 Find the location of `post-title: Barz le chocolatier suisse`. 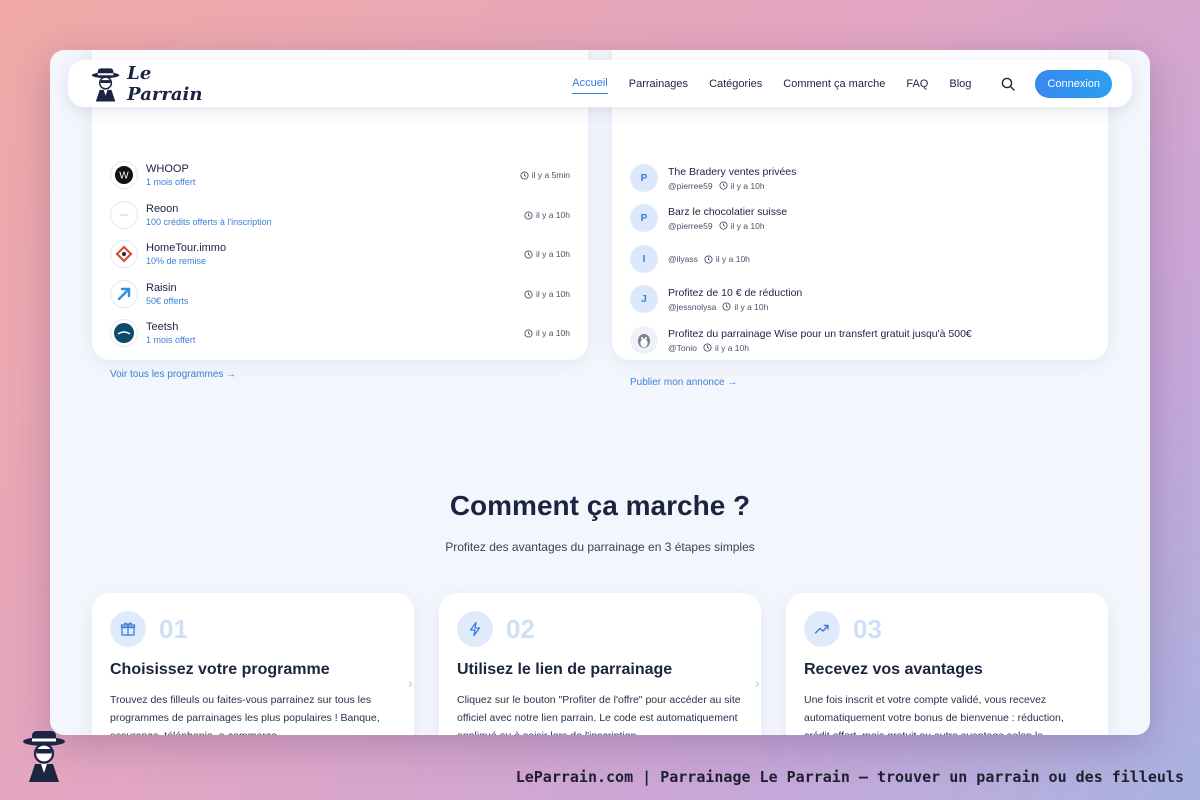

post-title: Barz le chocolatier suisse is located at coordinates (728, 211).